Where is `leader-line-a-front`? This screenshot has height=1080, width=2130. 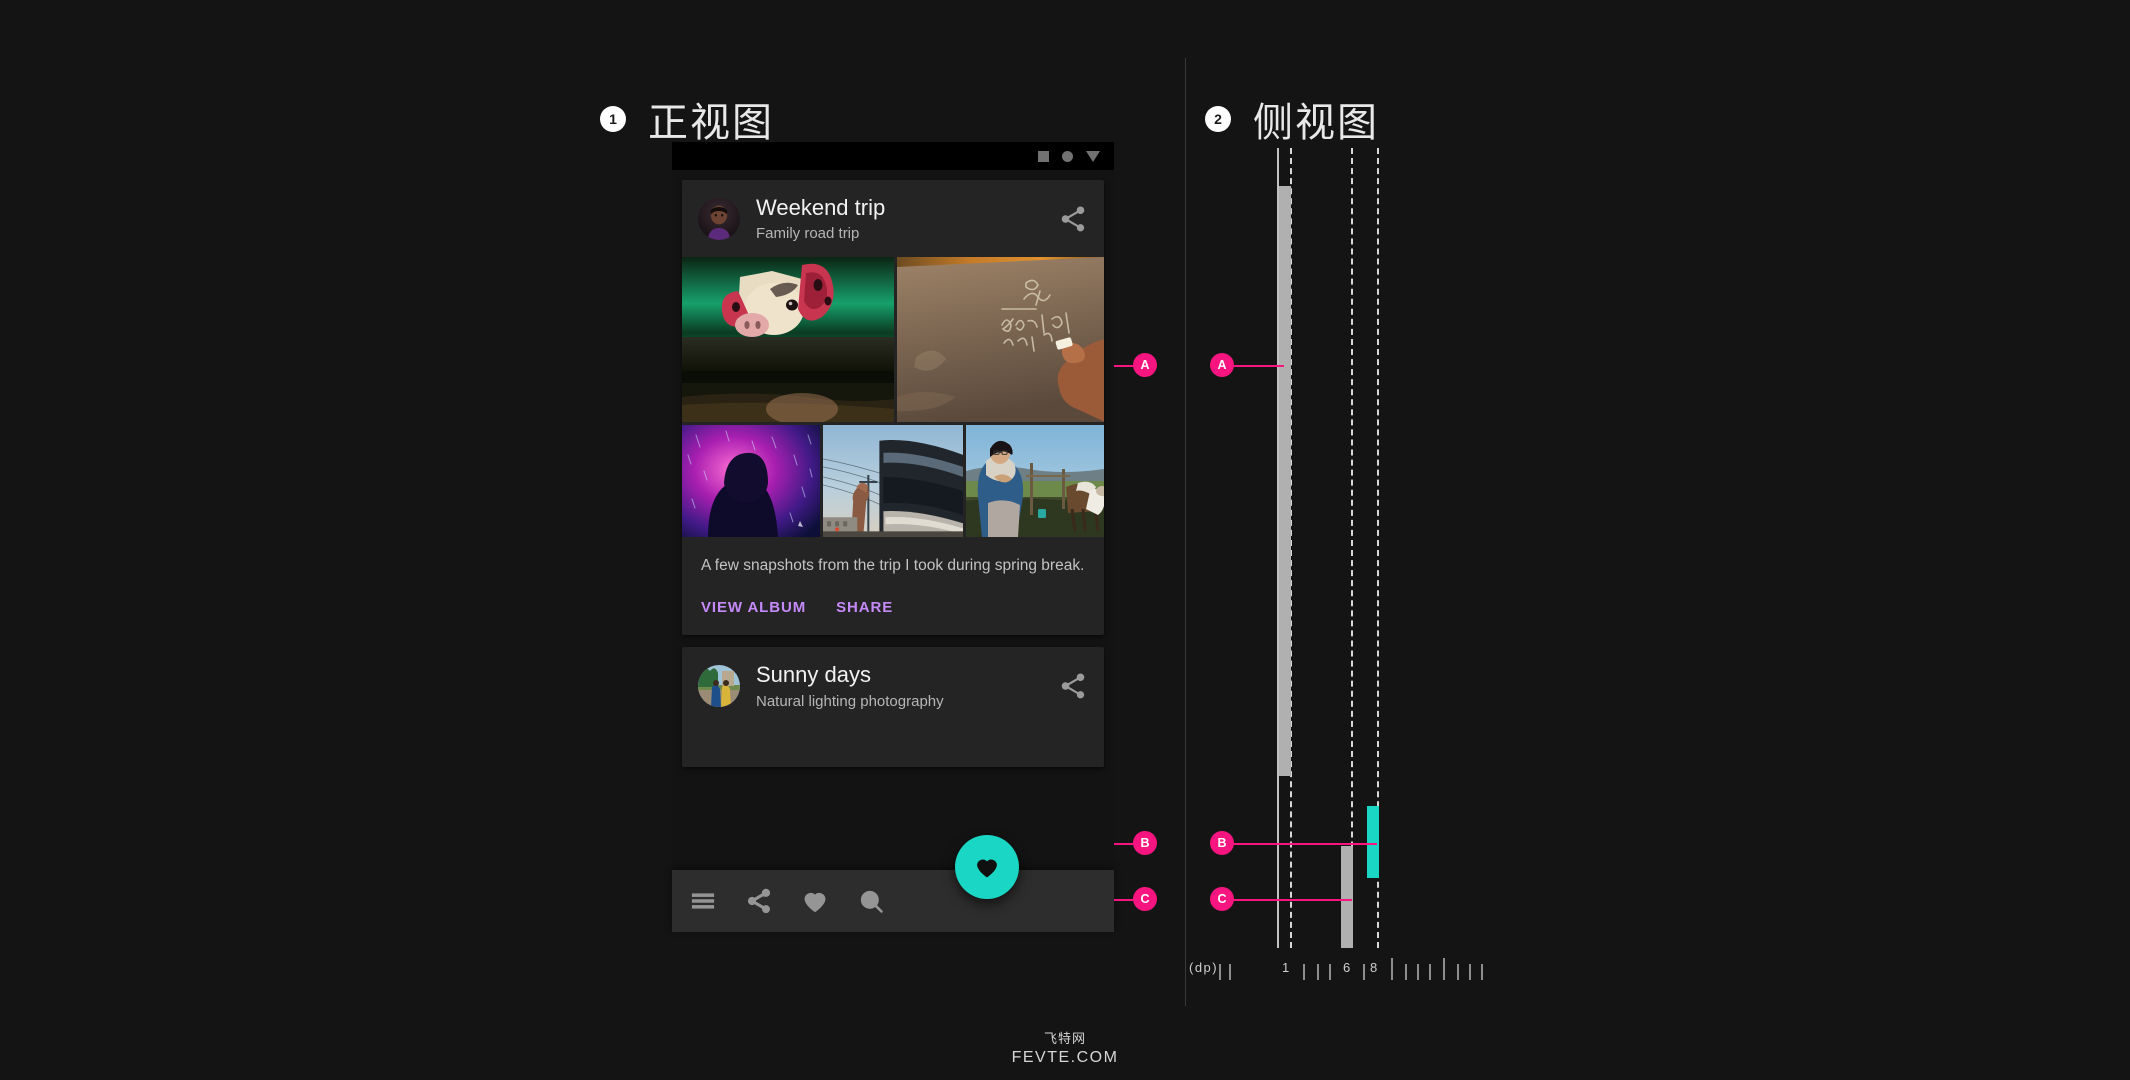
leader-line-a-front is located at coordinates (1124, 366).